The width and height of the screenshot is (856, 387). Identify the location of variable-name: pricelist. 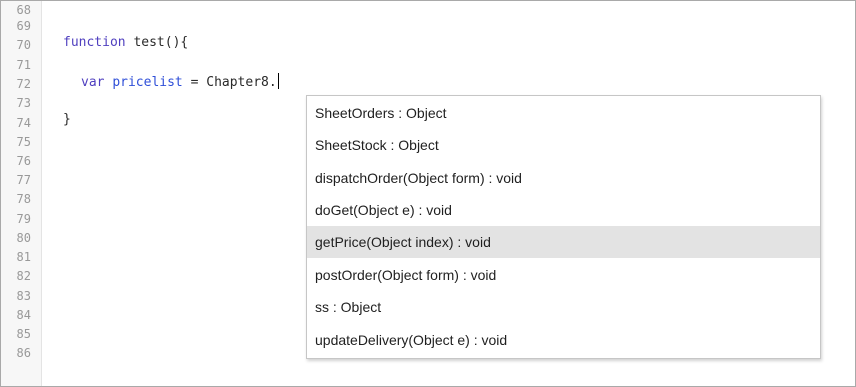
(147, 82).